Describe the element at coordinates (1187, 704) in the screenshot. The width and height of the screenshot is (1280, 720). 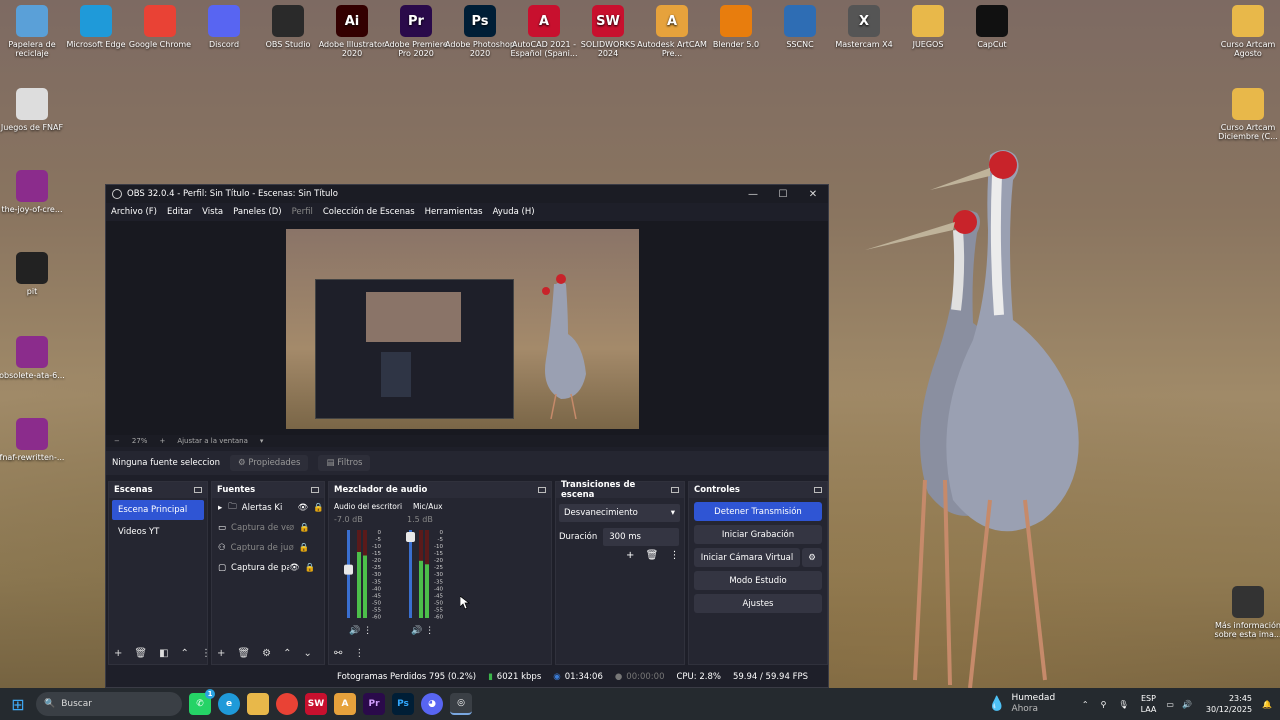
I see `volume-icon: 🔊` at that location.